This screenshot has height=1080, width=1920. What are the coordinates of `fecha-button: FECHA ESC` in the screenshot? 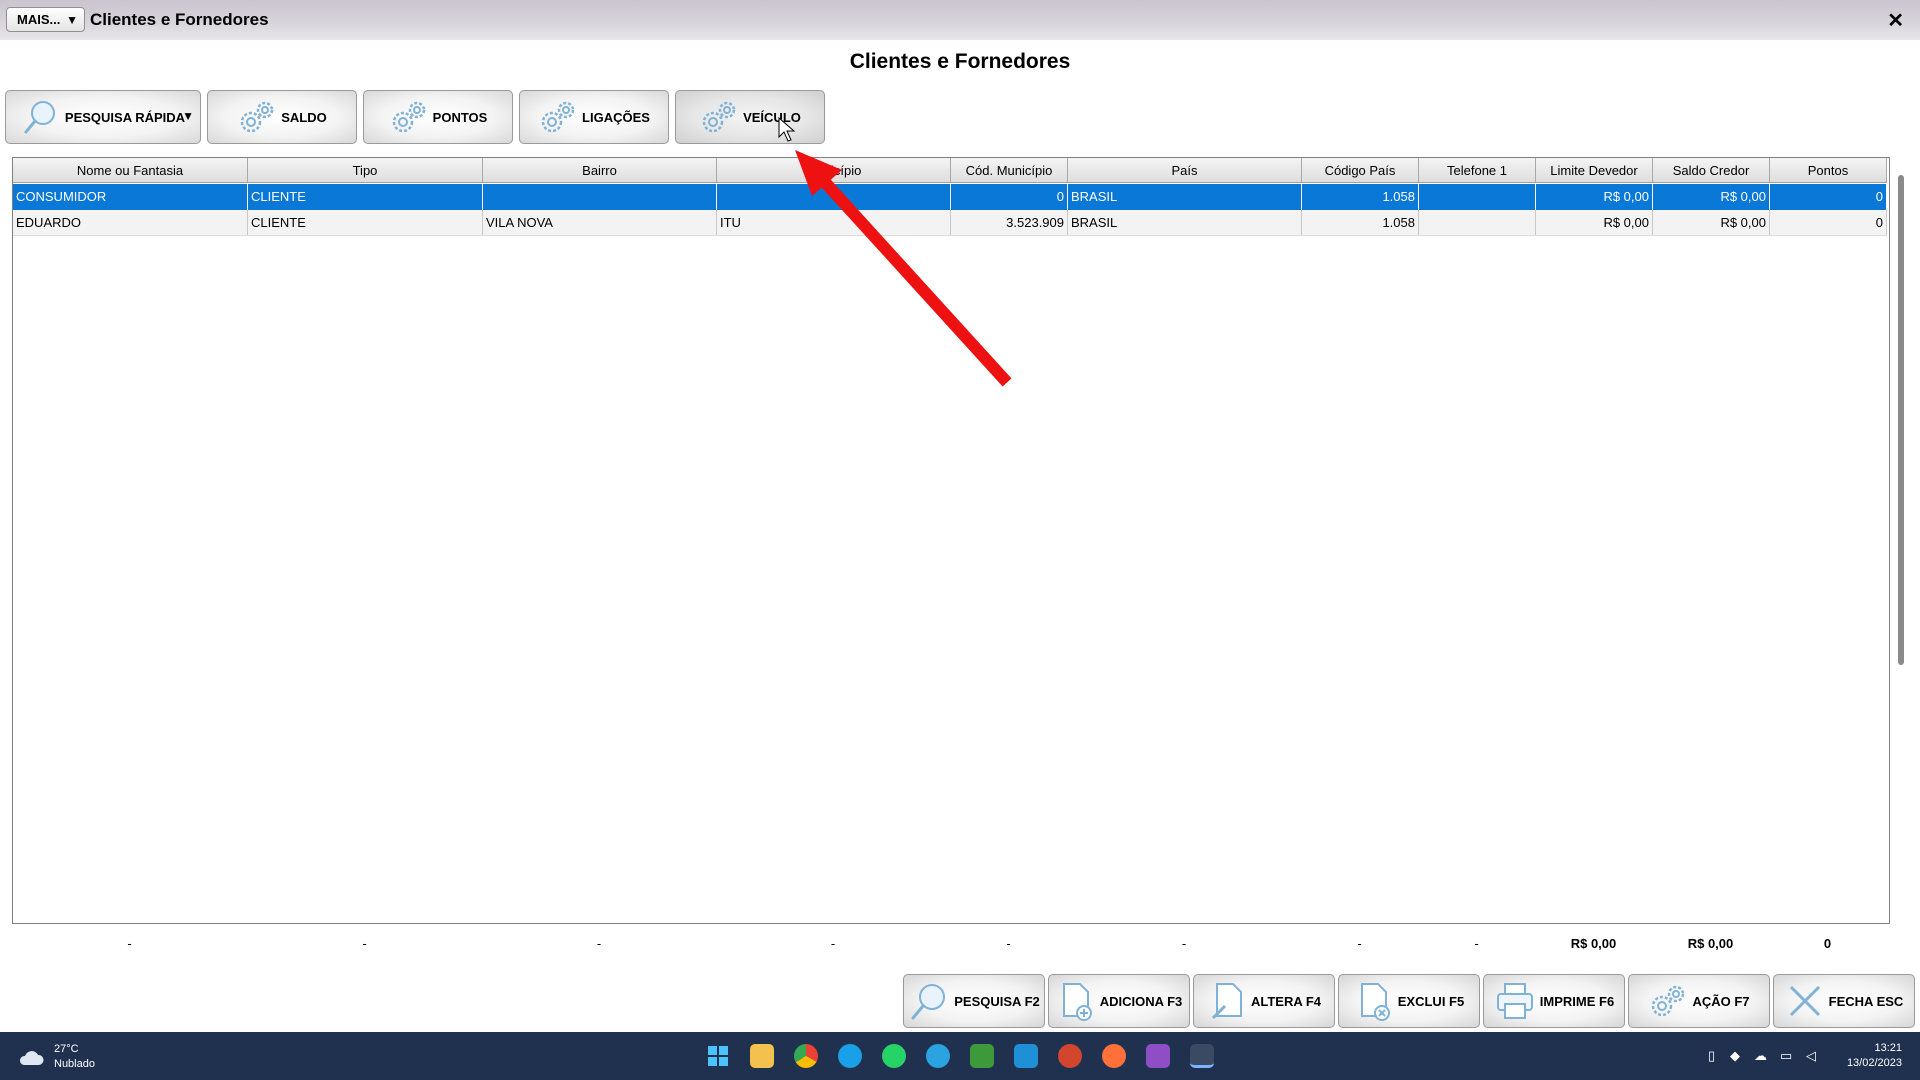 It's located at (1844, 1001).